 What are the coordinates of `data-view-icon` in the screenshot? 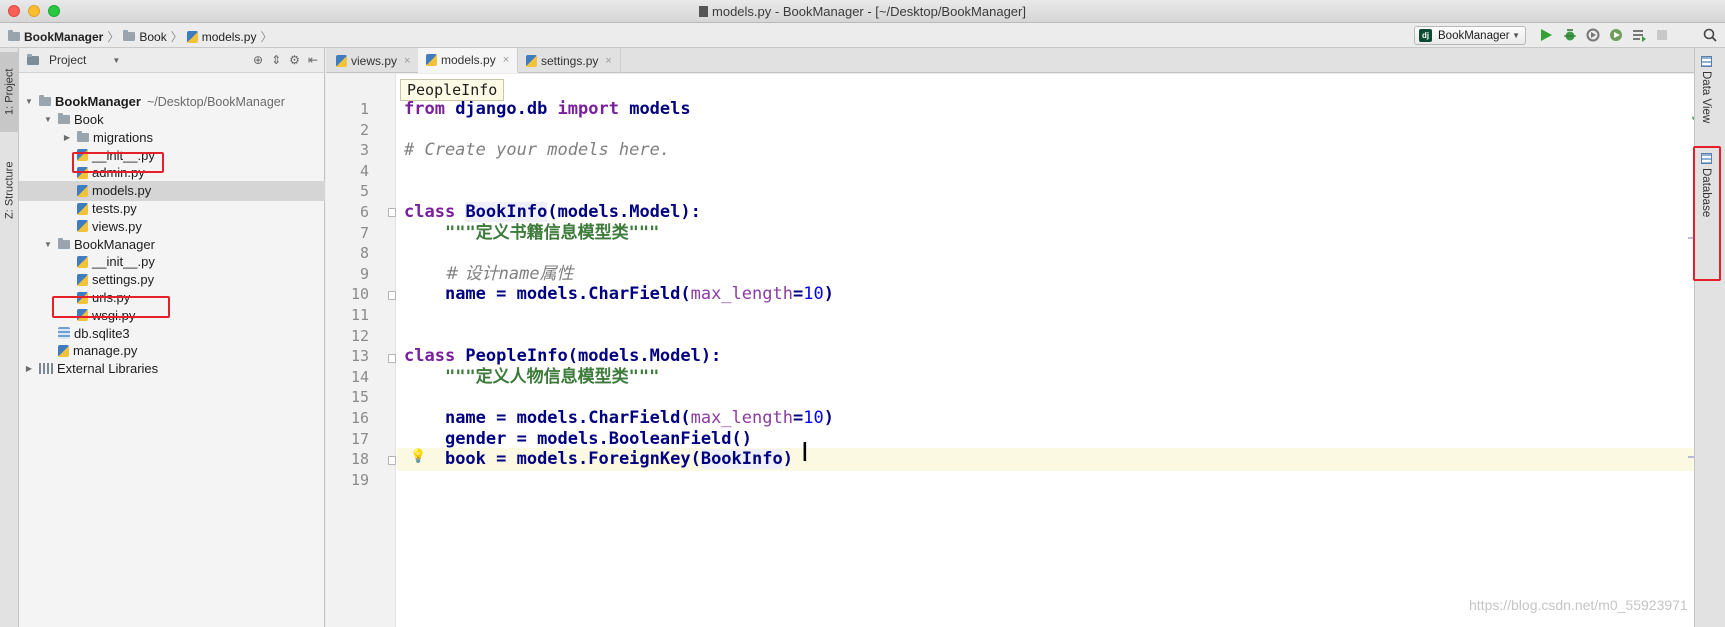 It's located at (1706, 61).